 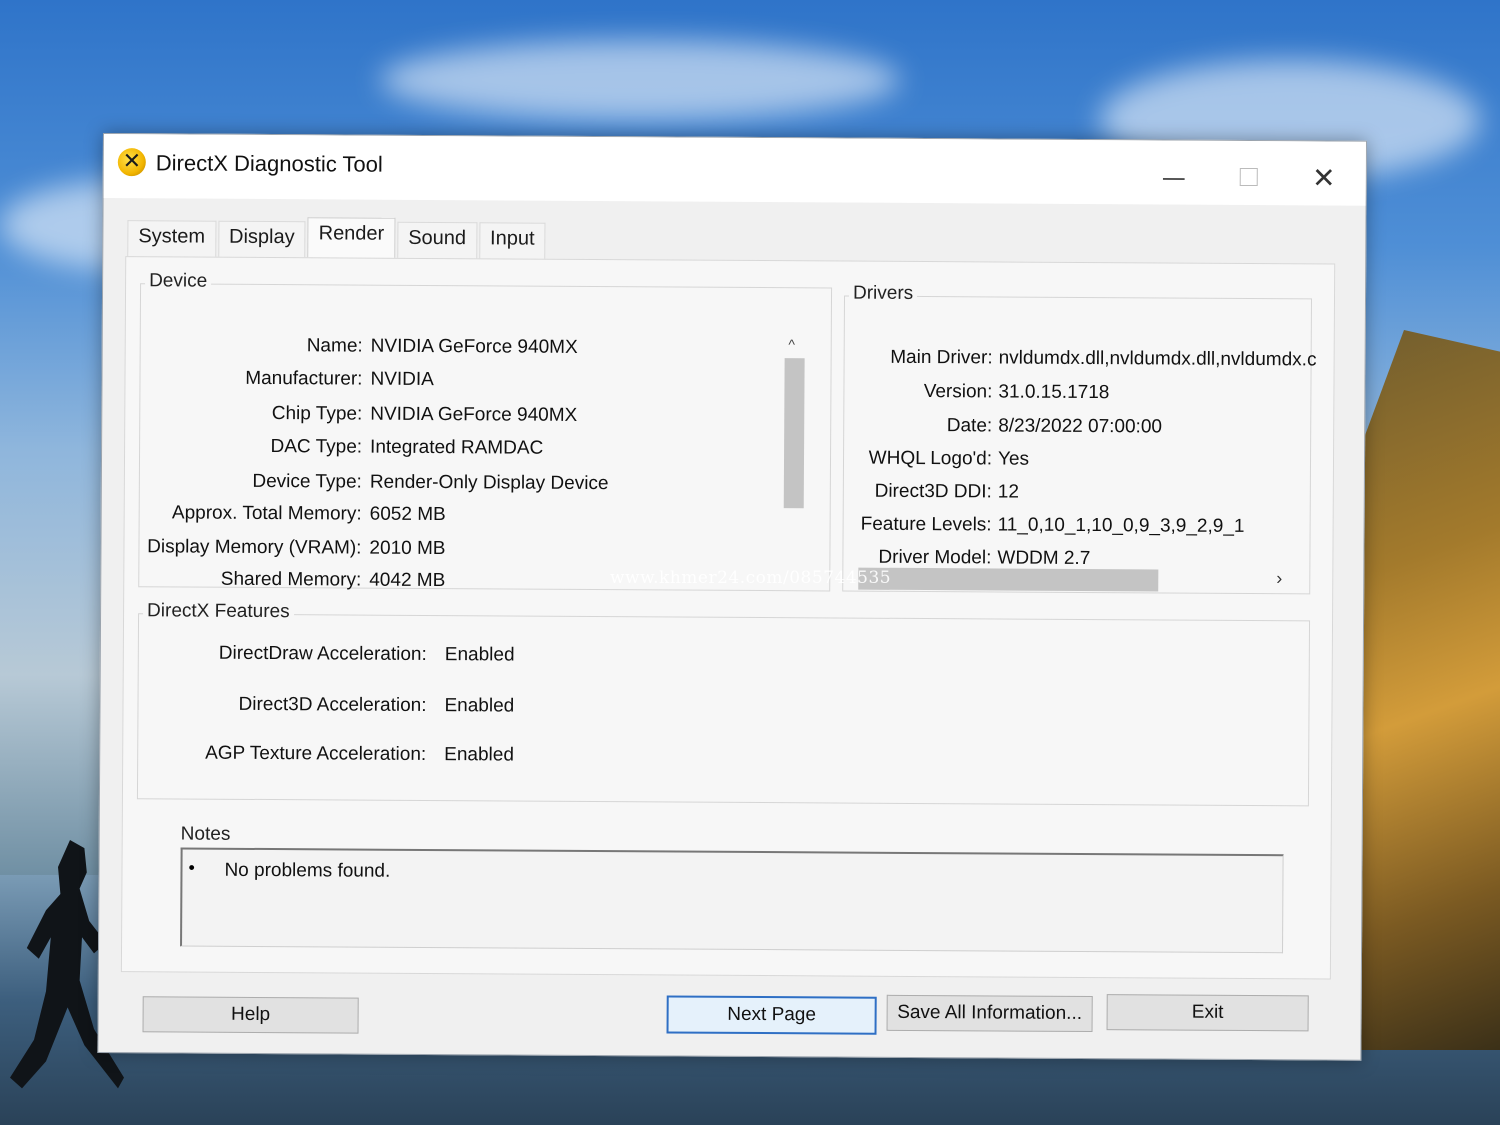 What do you see at coordinates (205, 834) in the screenshot?
I see `notes-heading: Notes` at bounding box center [205, 834].